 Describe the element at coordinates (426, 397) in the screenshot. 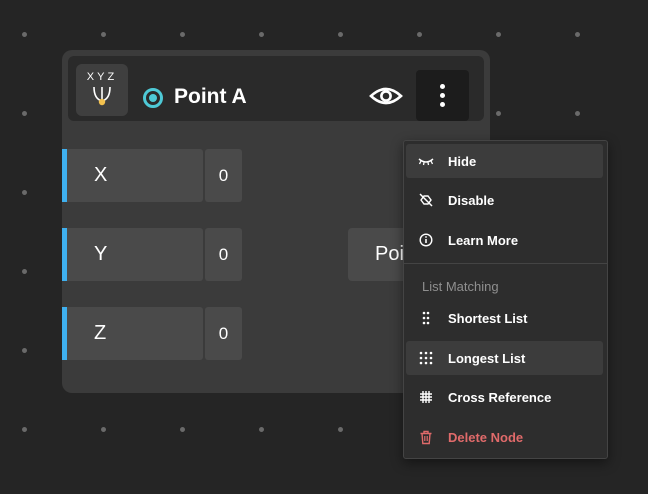

I see `cross-reference-icon` at that location.